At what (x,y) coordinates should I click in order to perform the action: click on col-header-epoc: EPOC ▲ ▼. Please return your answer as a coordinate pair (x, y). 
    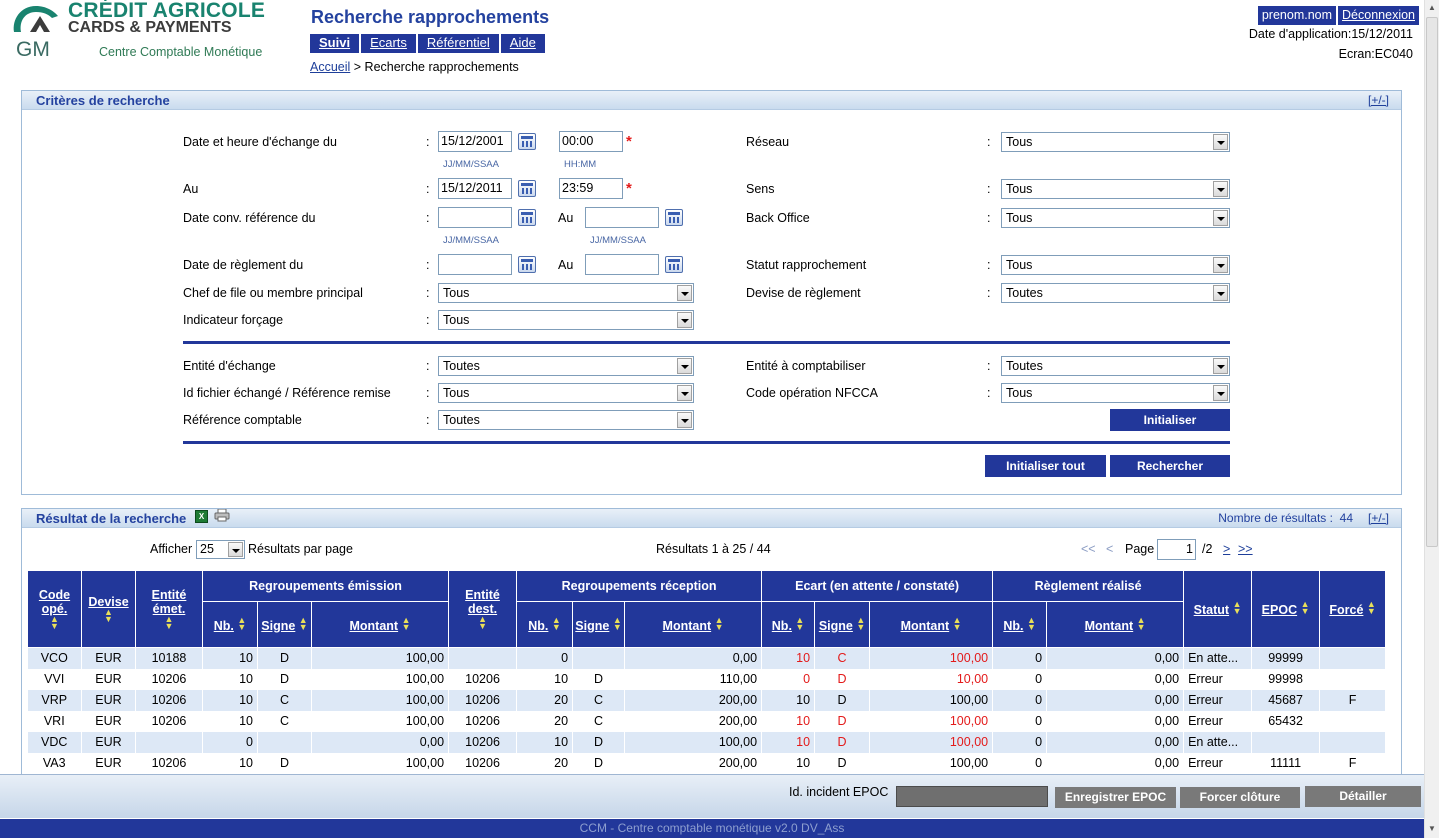
    Looking at the image, I should click on (1286, 609).